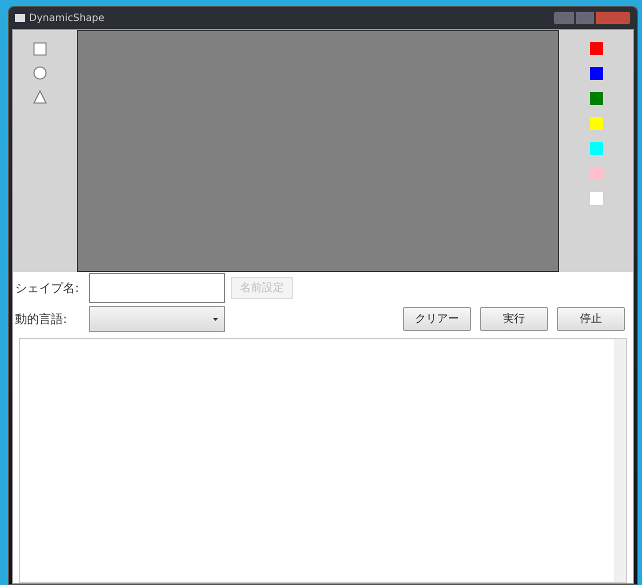 The width and height of the screenshot is (642, 585). Describe the element at coordinates (40, 97) in the screenshot. I see `triangle-icon` at that location.